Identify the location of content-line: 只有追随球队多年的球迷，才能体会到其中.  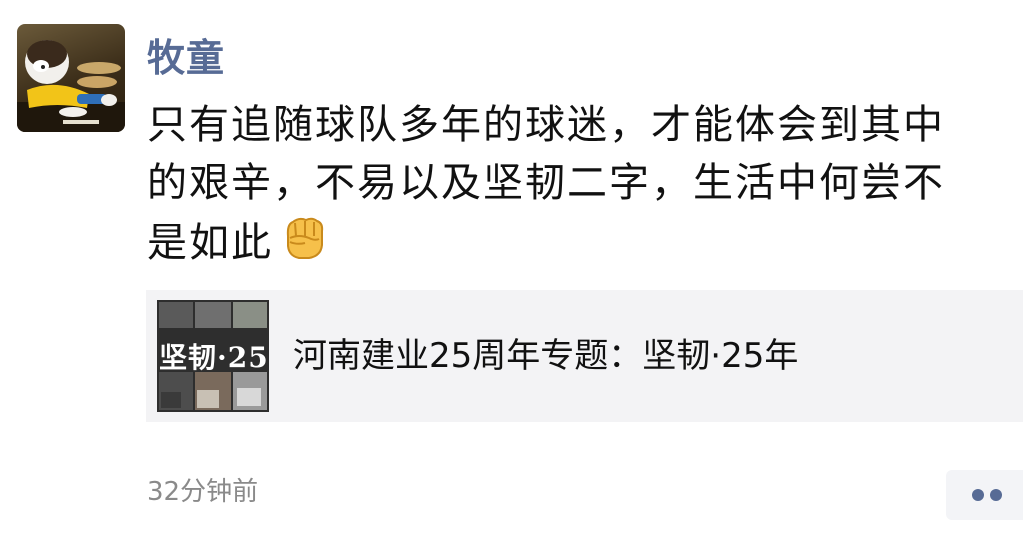
(546, 125).